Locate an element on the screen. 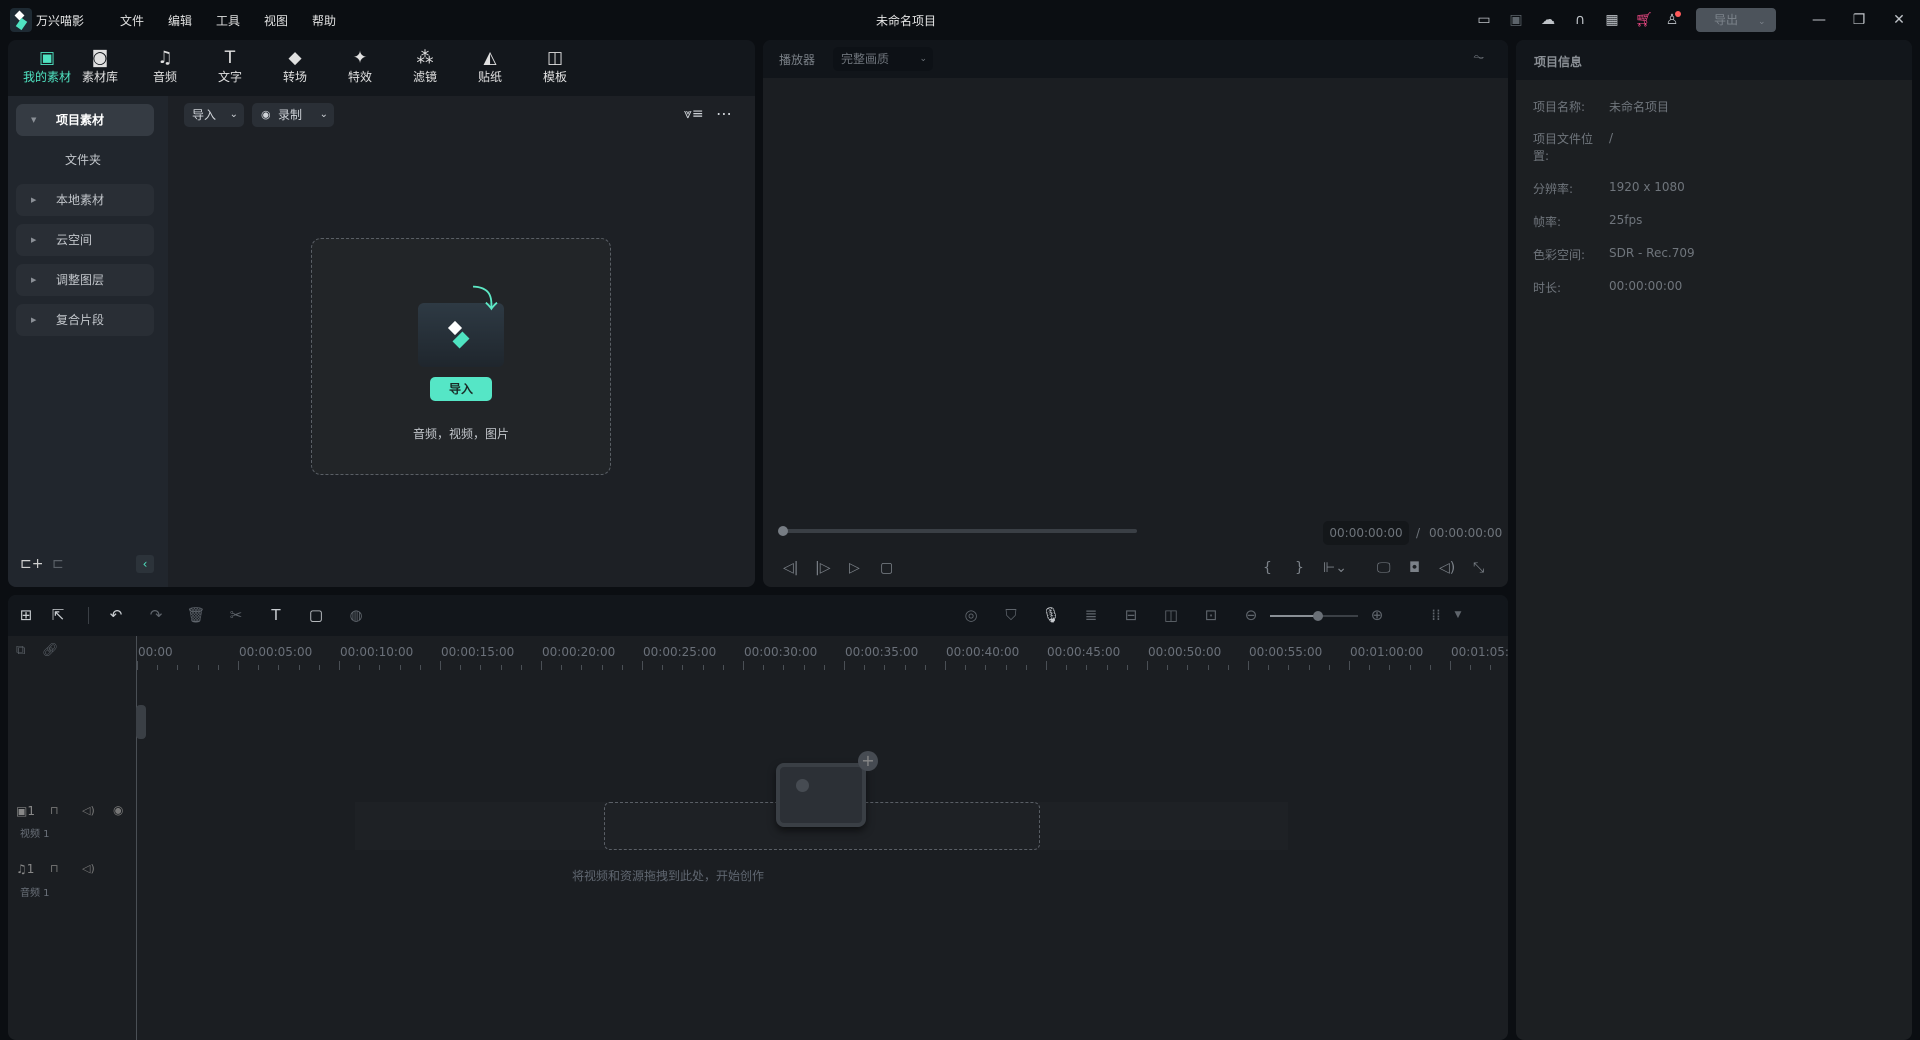 This screenshot has height=1040, width=1920. mark-in-icon: { is located at coordinates (1267, 568).